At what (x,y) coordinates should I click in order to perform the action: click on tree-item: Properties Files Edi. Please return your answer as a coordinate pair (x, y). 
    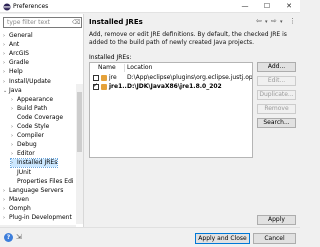
    Looking at the image, I should click on (42, 182).